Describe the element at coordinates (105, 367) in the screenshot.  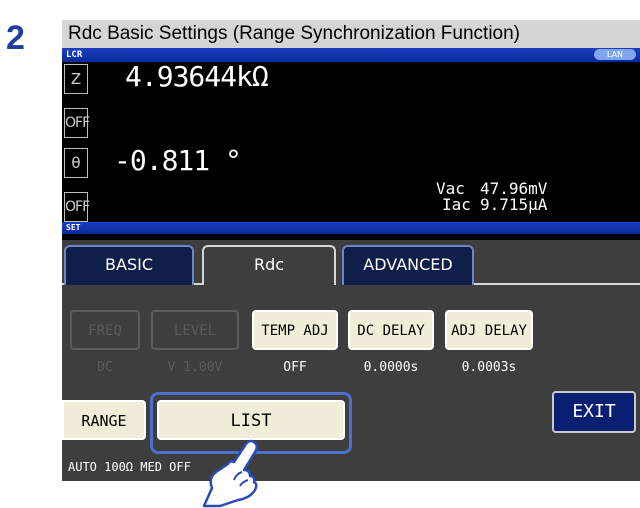
I see `freq-value: DC` at that location.